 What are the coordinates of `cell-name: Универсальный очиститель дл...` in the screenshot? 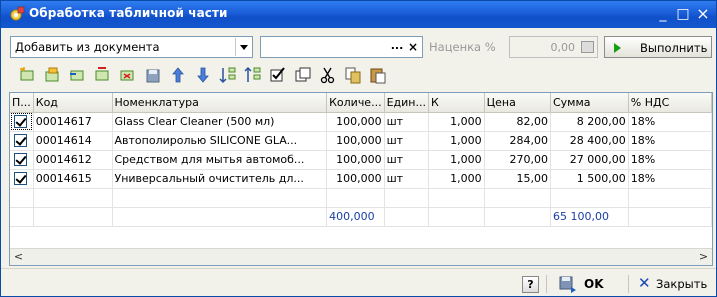 It's located at (220, 179).